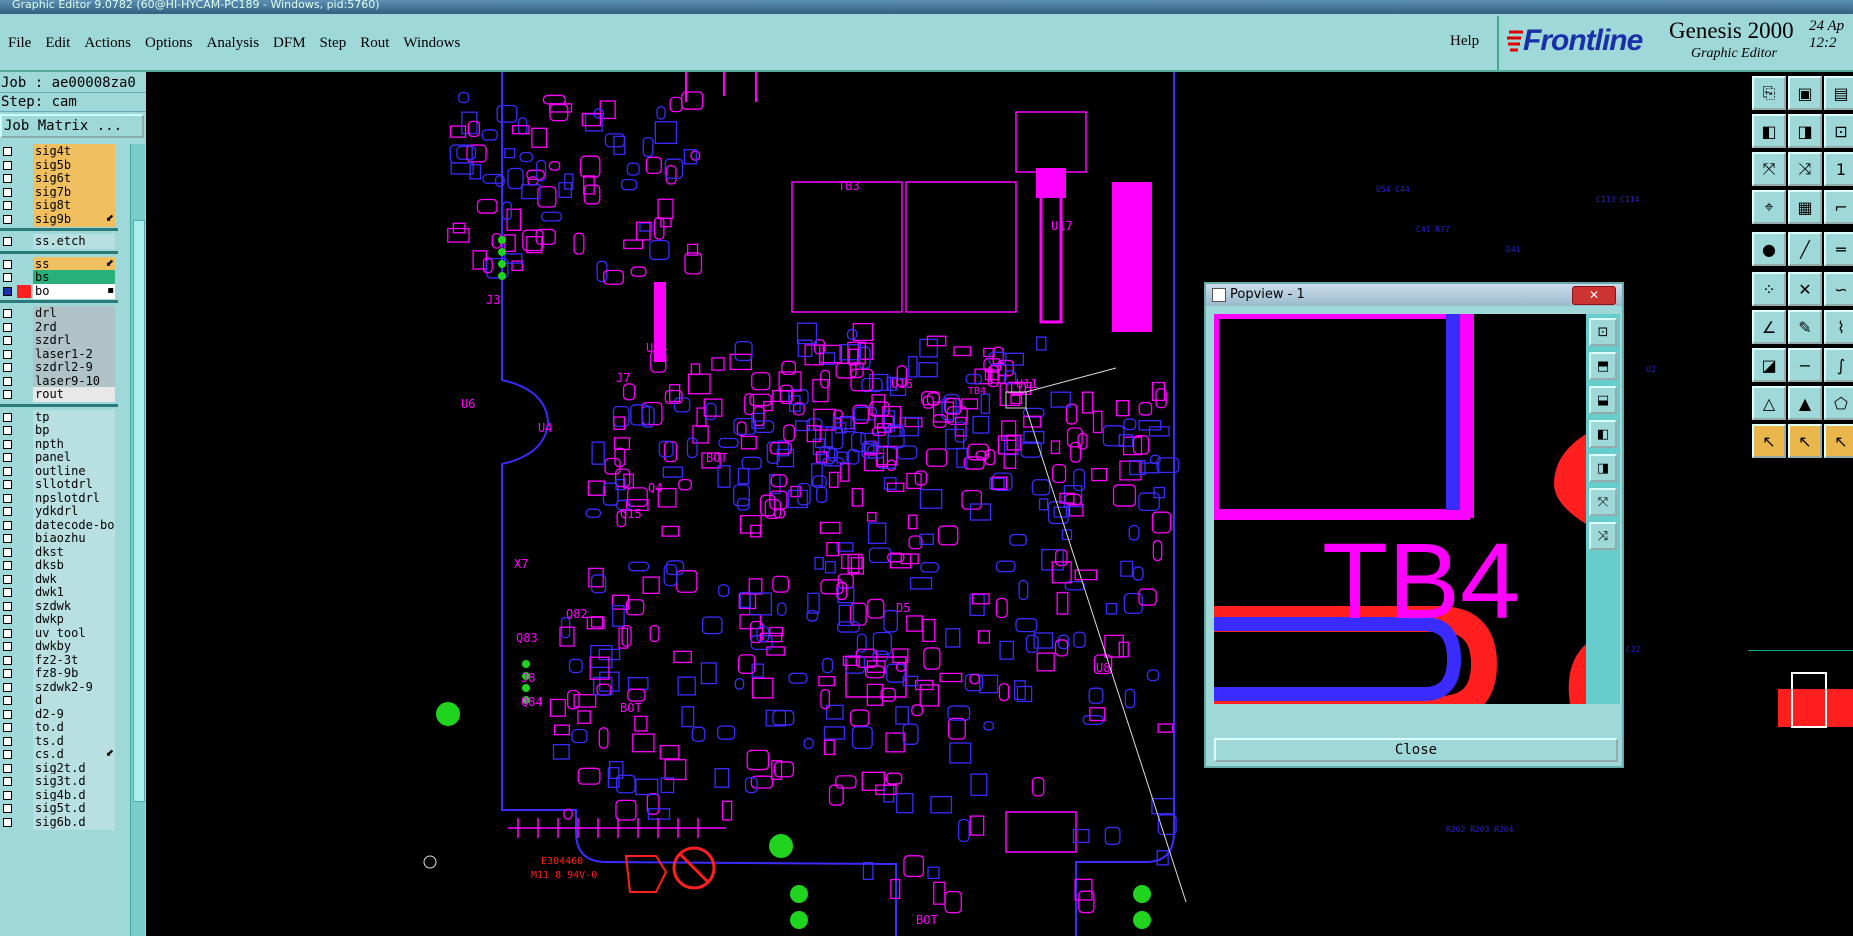  Describe the element at coordinates (1838, 249) in the screenshot. I see `ruler-icon: ═` at that location.